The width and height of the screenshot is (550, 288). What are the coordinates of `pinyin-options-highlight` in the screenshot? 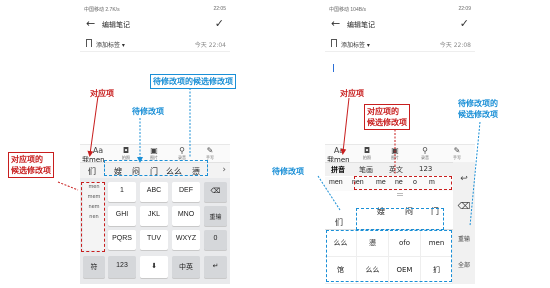 It's located at (403, 183).